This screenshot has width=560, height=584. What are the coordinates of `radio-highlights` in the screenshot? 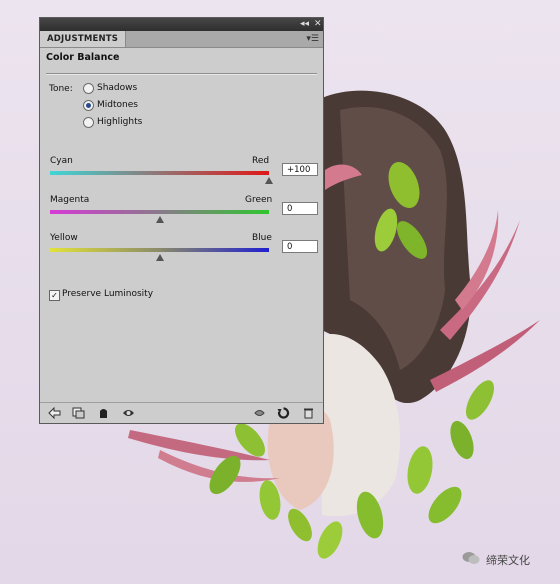 It's located at (88, 122).